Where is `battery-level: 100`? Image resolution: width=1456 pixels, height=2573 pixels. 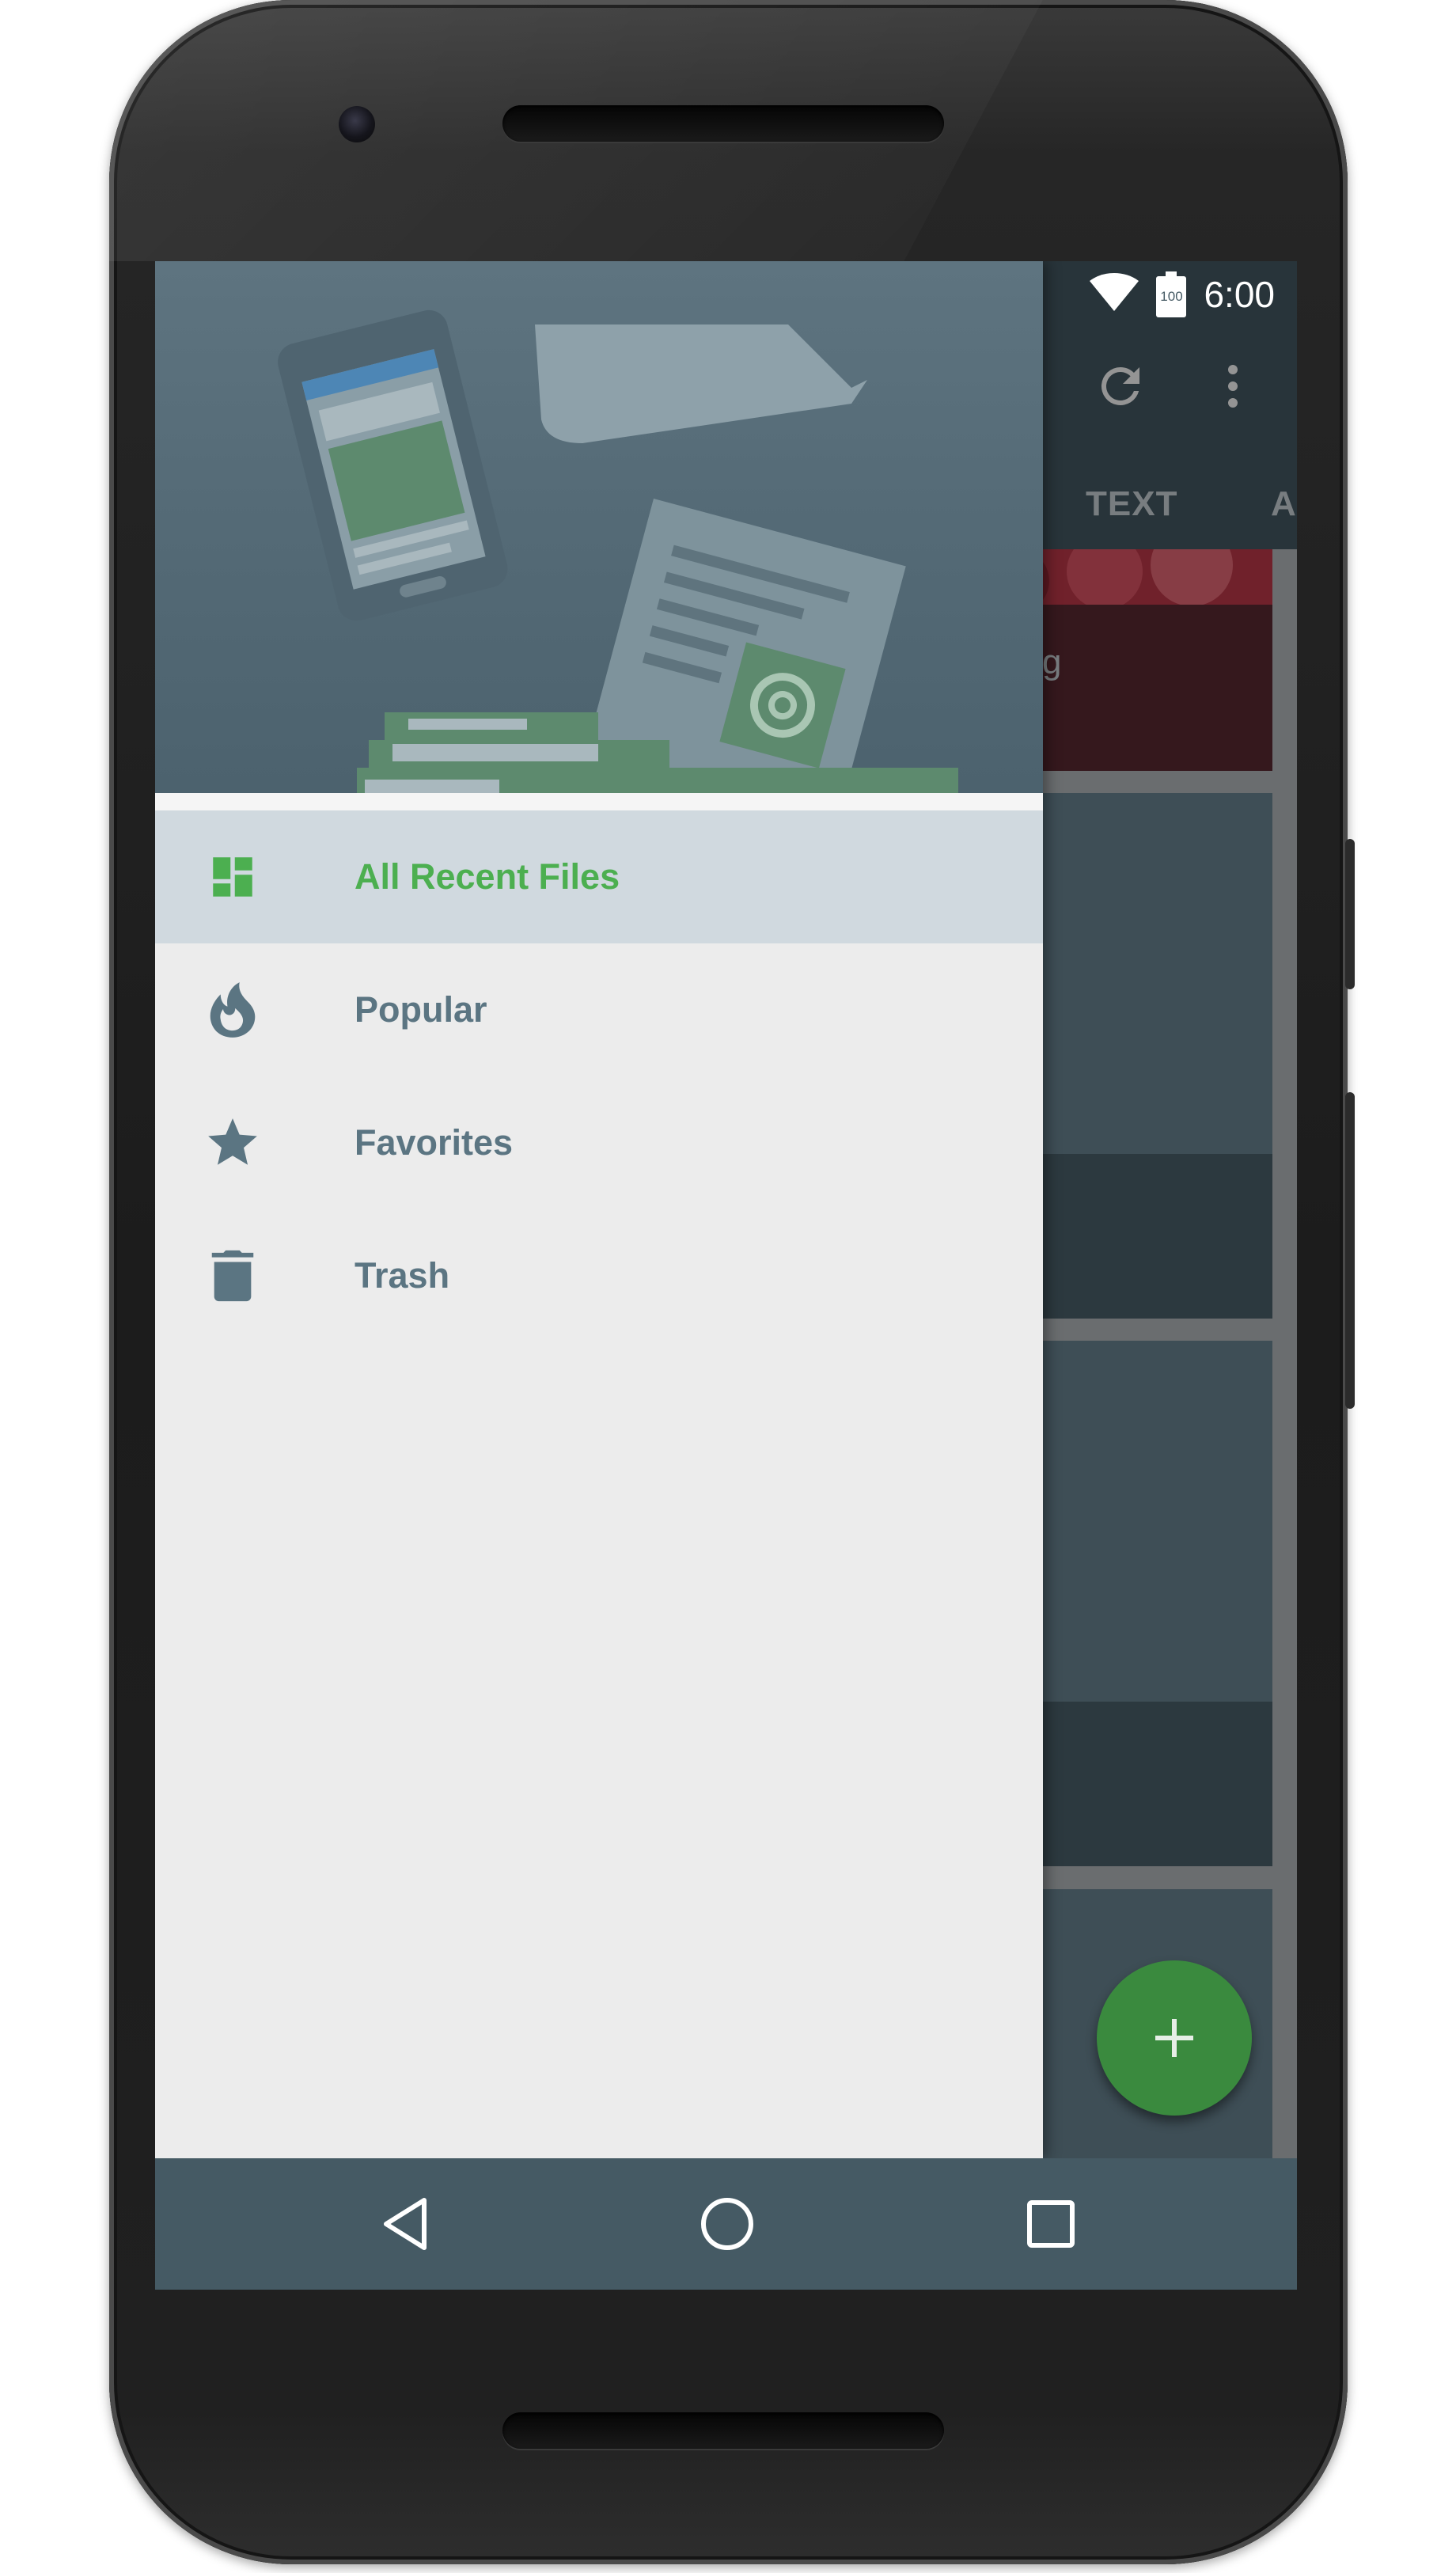 battery-level: 100 is located at coordinates (1171, 296).